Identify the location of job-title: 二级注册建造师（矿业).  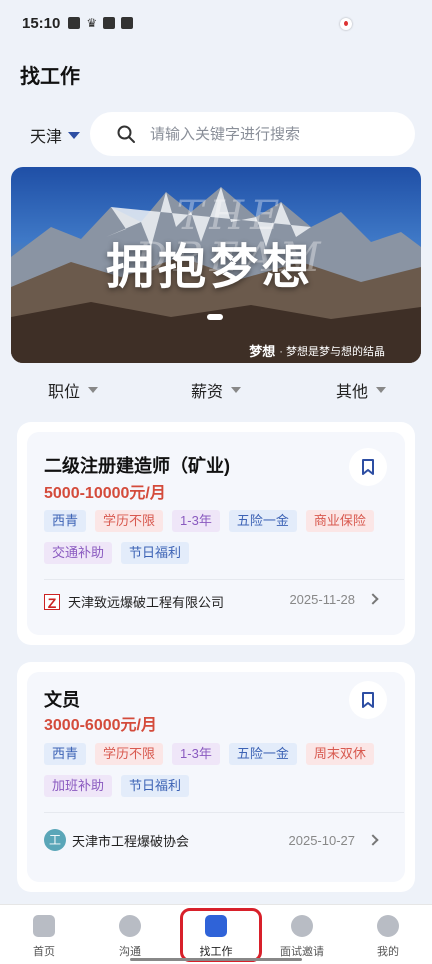
(137, 466).